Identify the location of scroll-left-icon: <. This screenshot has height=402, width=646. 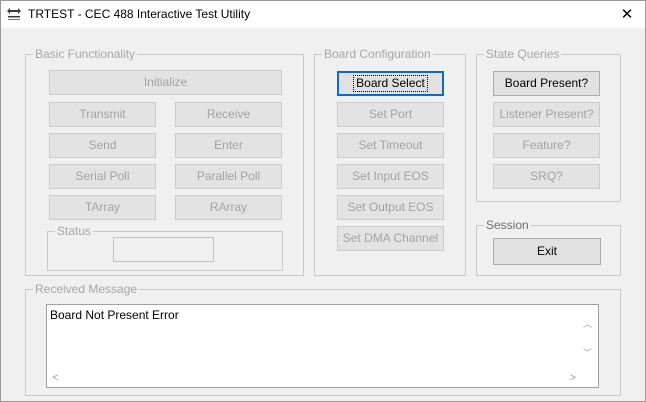
(55, 378).